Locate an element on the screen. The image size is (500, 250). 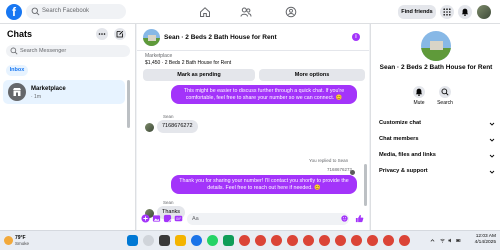
listing-thumbnail is located at coordinates (151, 37).